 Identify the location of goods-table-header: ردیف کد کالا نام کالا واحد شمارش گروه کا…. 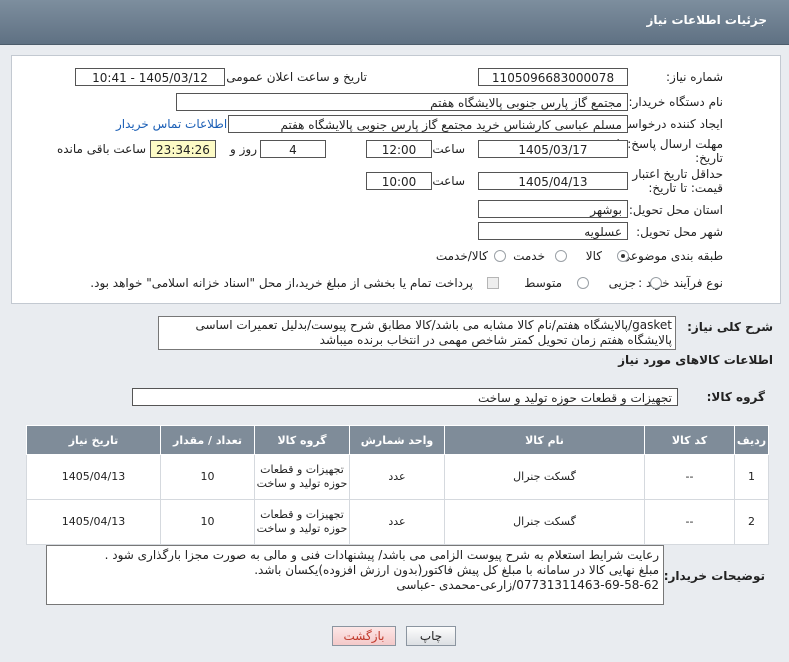
(397, 440).